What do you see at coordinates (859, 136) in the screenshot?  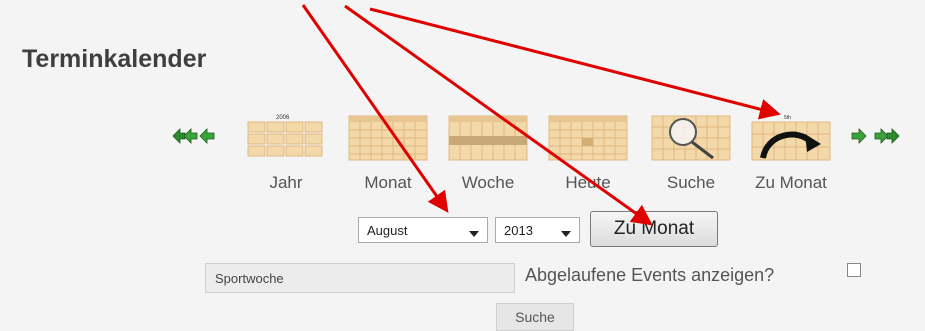 I see `next-month-arrow-icon` at bounding box center [859, 136].